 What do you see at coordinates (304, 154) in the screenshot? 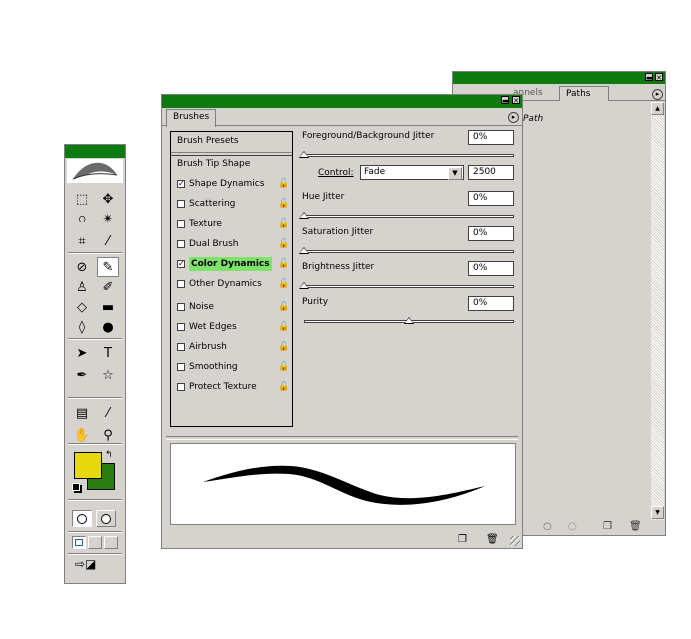
I see `fg-bg-jitter-slider-thumb` at bounding box center [304, 154].